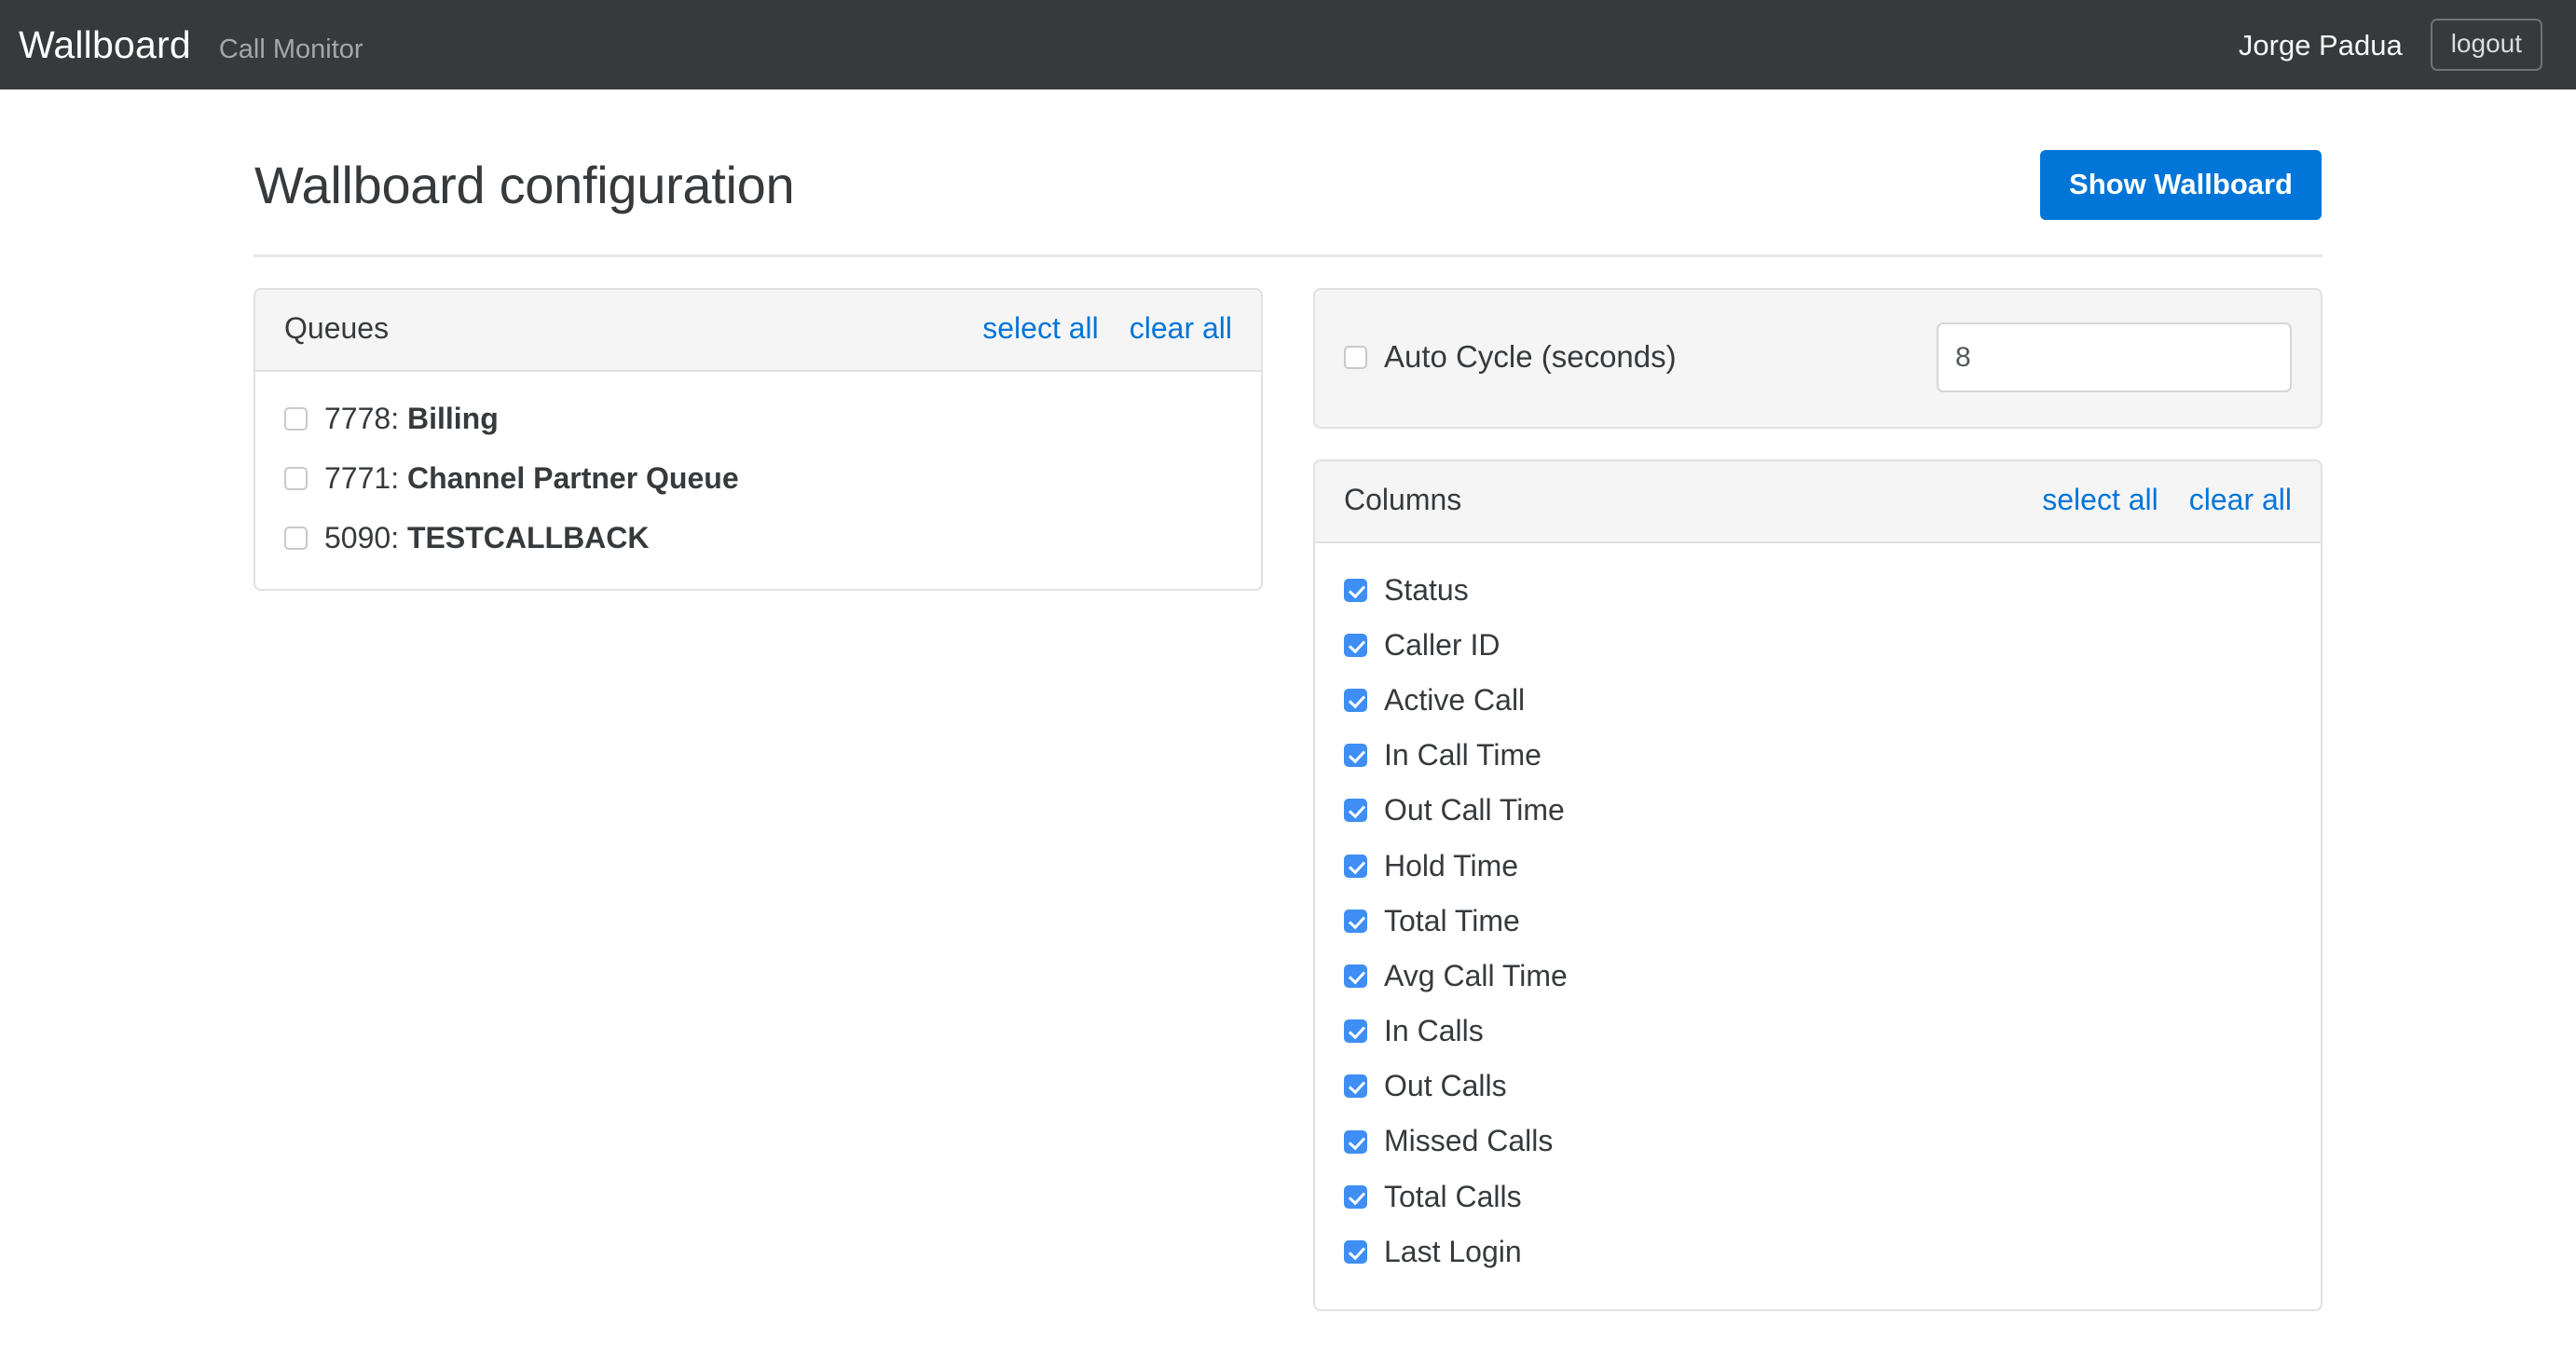 This screenshot has height=1368, width=2576. Describe the element at coordinates (1469, 1141) in the screenshot. I see `column-item-label: Missed Calls` at that location.